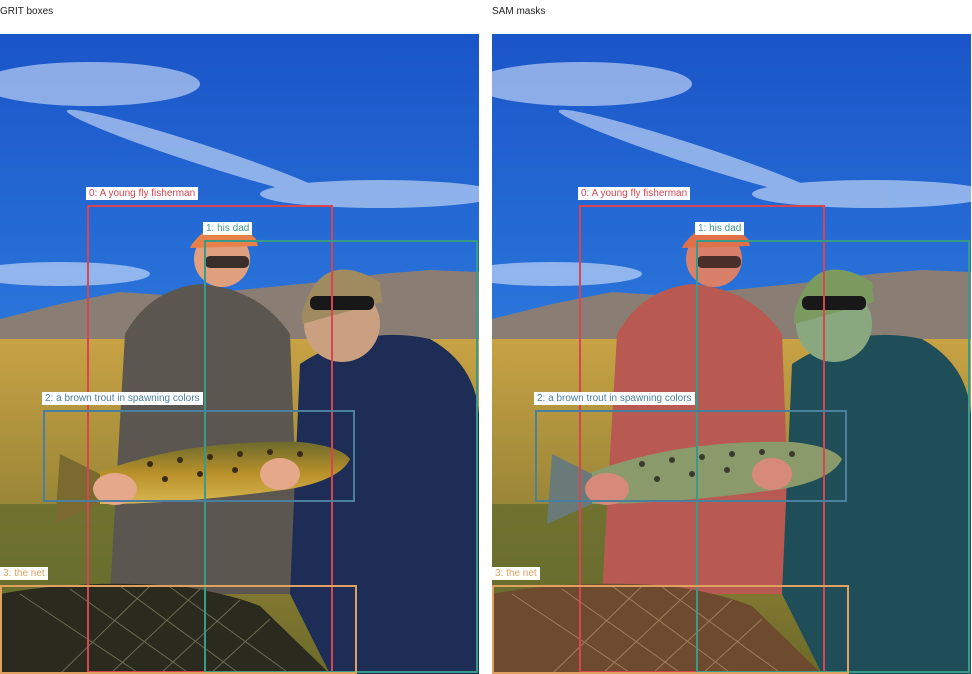 The height and width of the screenshot is (674, 972). I want to click on left-panel-title: GRIT boxes, so click(27, 11).